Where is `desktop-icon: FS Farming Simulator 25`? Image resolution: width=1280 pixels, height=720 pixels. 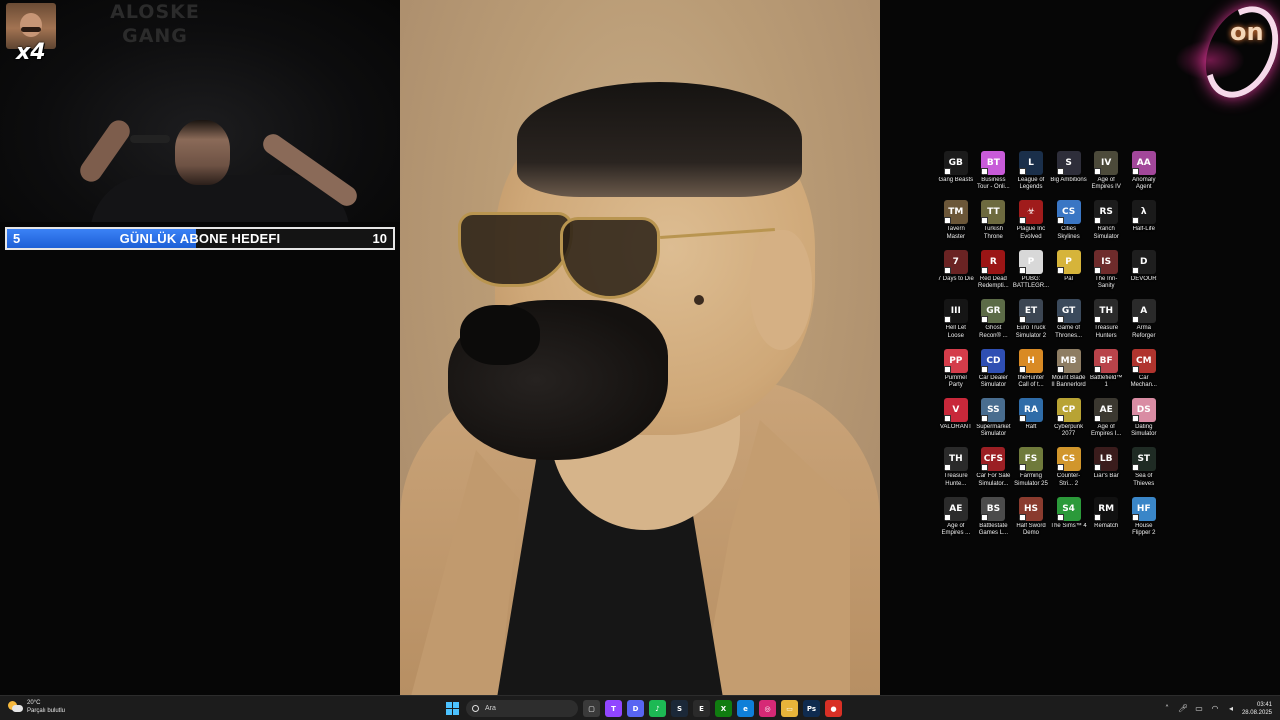
desktop-icon: FS Farming Simulator 25 is located at coordinates (1031, 471).